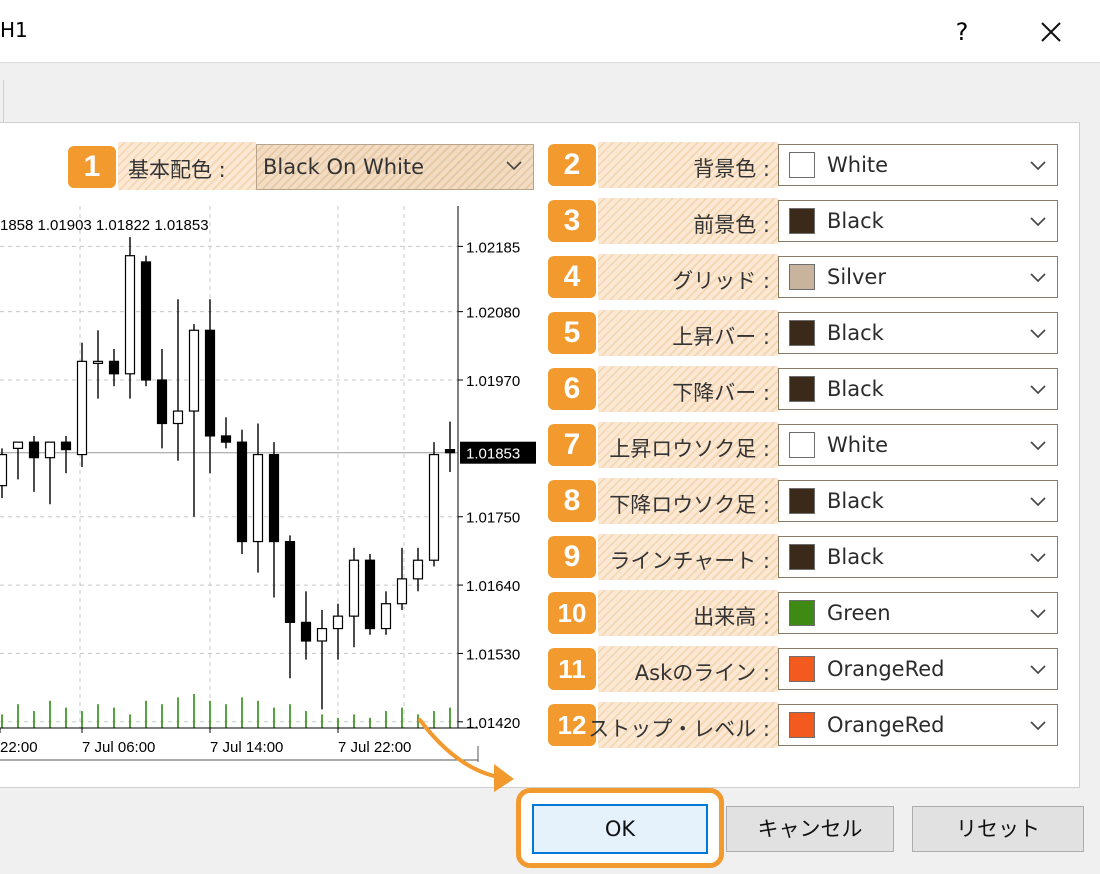  What do you see at coordinates (702, 673) in the screenshot?
I see `setting-label: Askのライン :` at bounding box center [702, 673].